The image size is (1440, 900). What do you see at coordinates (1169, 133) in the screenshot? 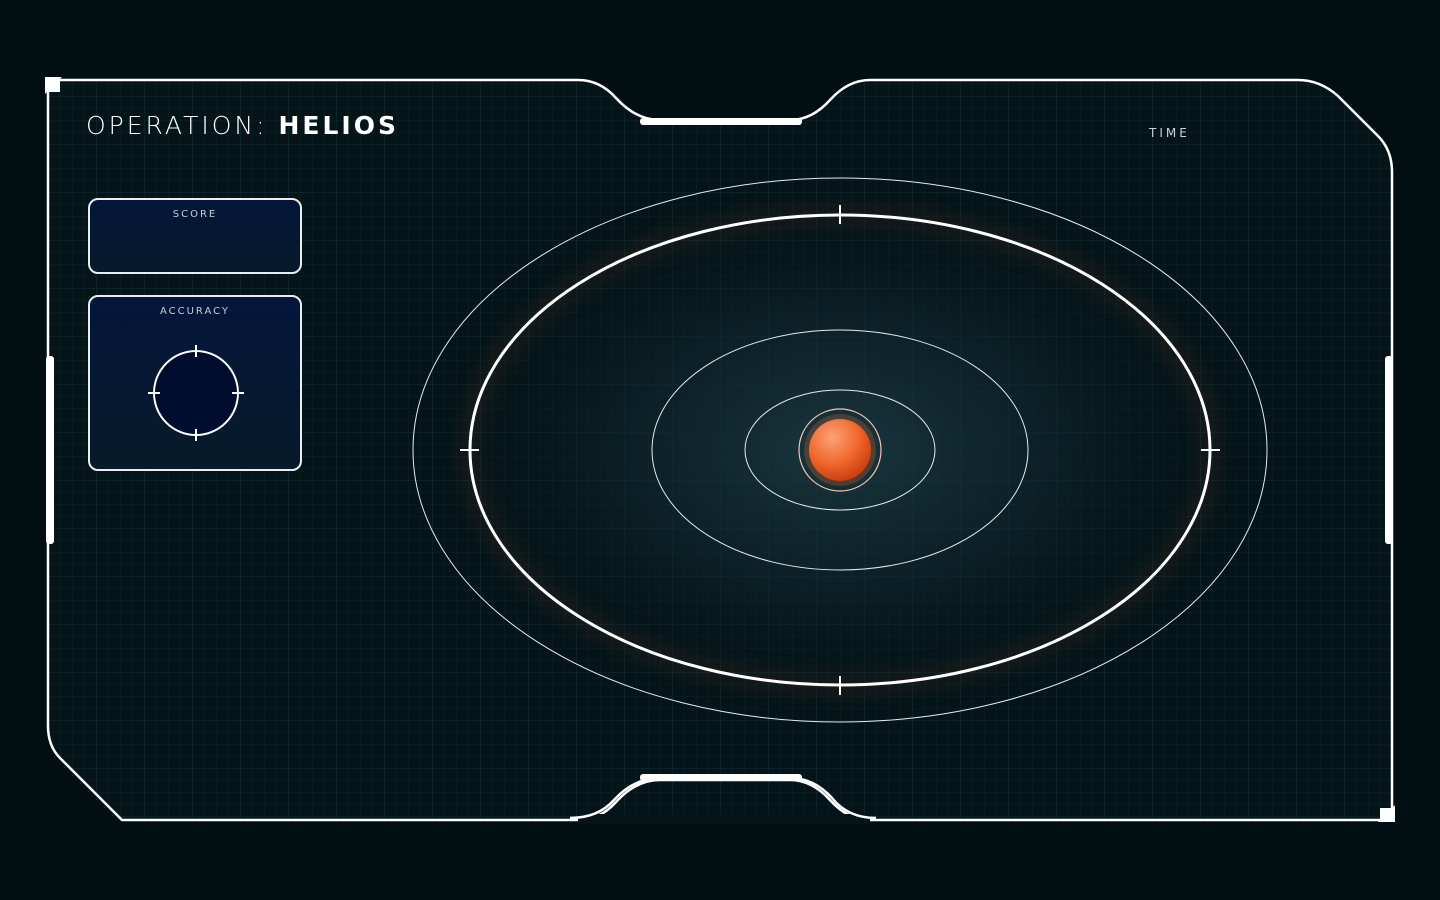
I see `time-label: TIME` at bounding box center [1169, 133].